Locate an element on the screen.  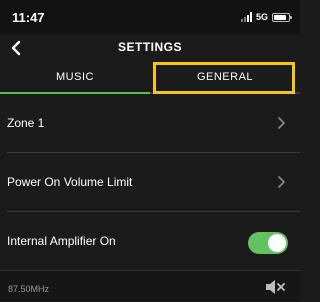
internal-amplifier-toggle is located at coordinates (268, 243).